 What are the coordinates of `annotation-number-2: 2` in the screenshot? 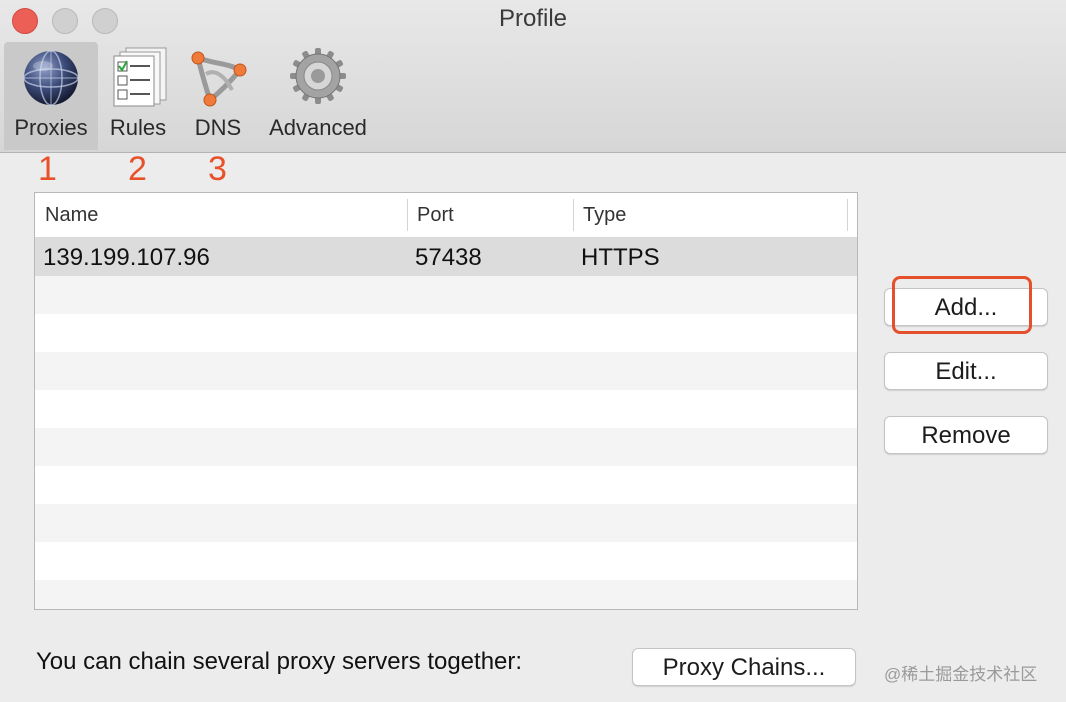 It's located at (137, 169).